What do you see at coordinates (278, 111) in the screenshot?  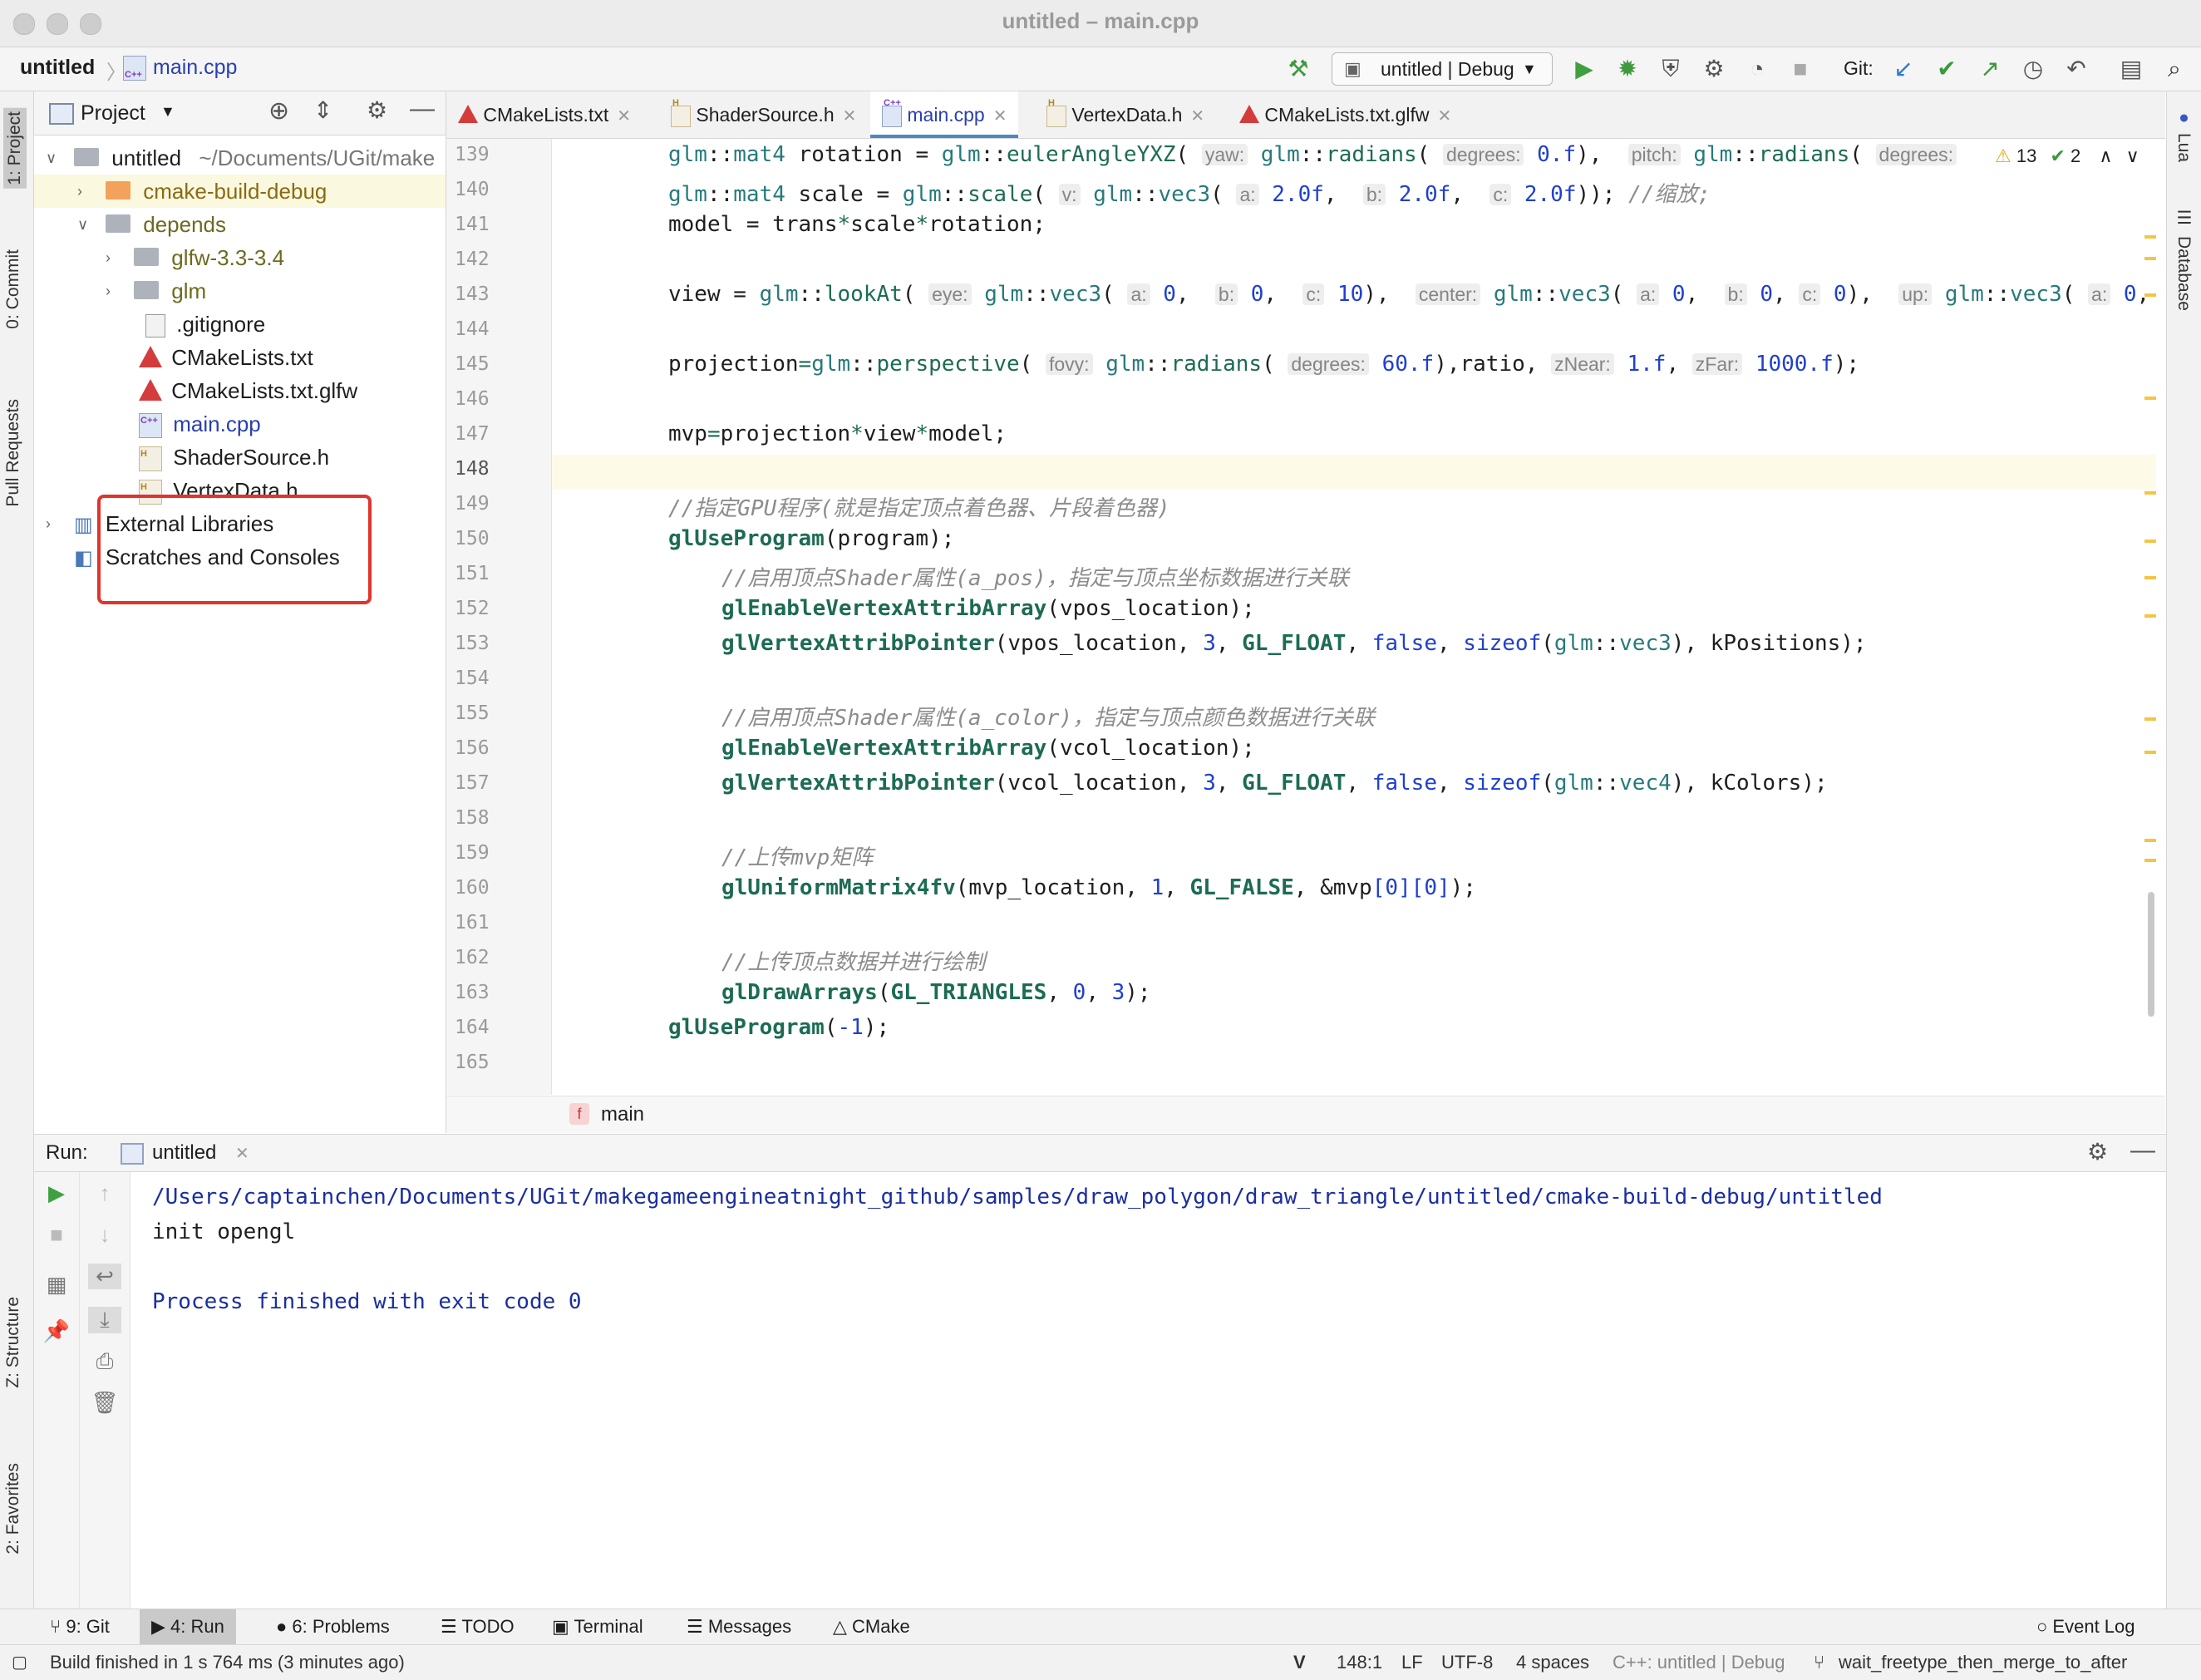 I see `locate-crosshair-icon: ⊕` at bounding box center [278, 111].